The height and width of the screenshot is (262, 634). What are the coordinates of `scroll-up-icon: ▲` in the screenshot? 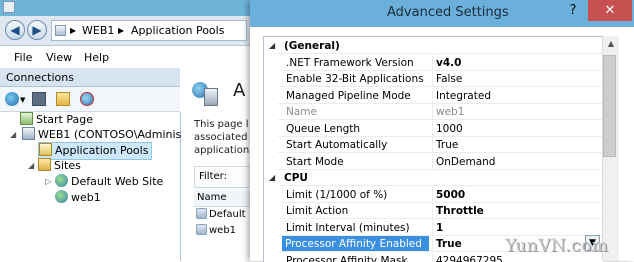 It's located at (611, 44).